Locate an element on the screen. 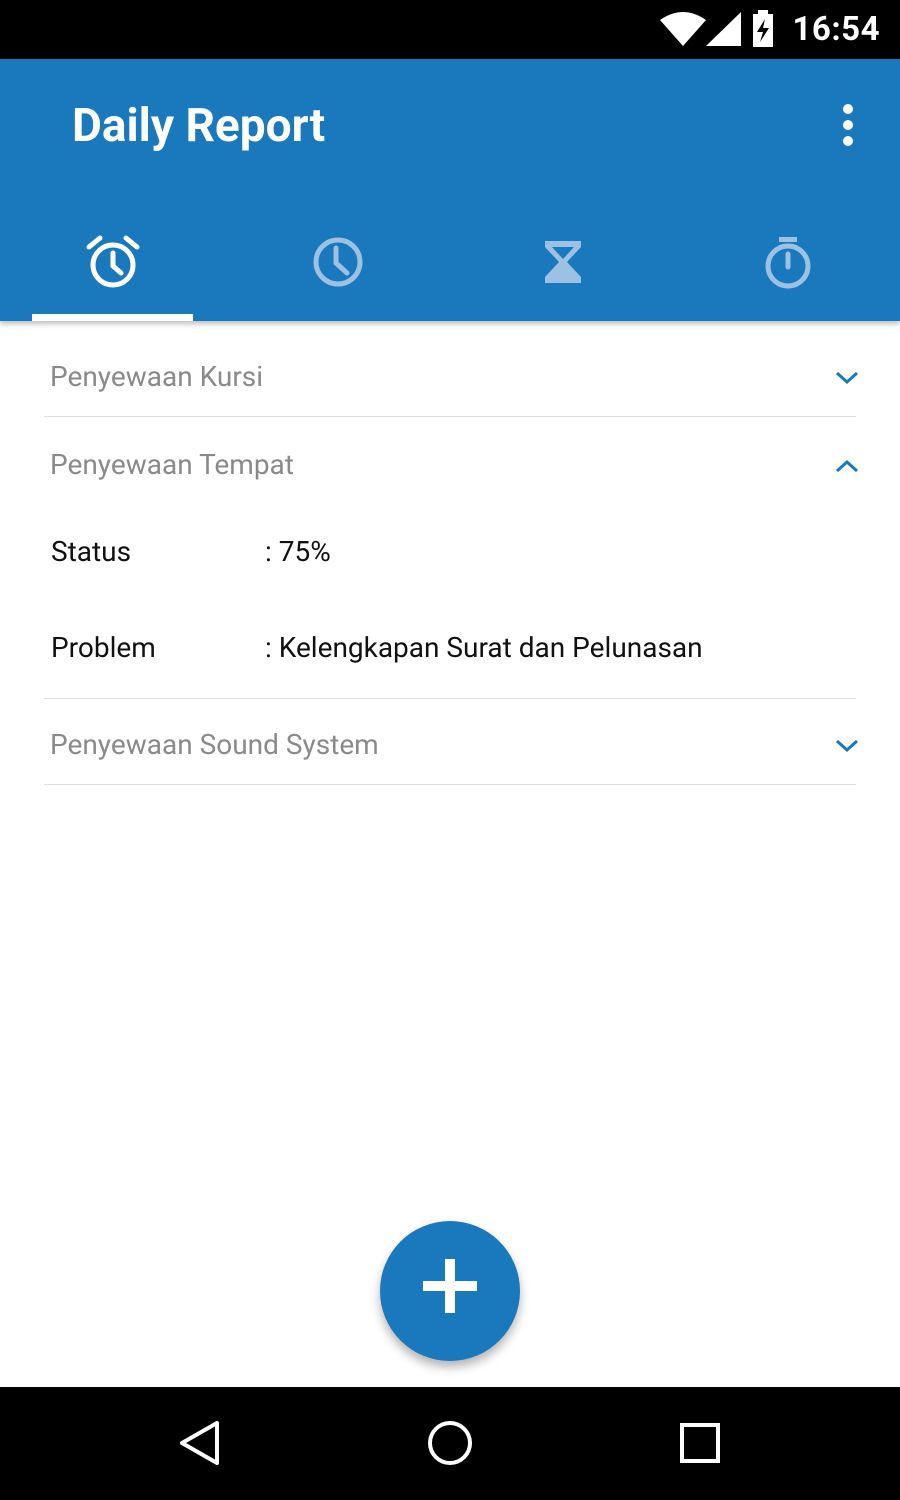  section-title: Penyewaan Tempat is located at coordinates (172, 464).